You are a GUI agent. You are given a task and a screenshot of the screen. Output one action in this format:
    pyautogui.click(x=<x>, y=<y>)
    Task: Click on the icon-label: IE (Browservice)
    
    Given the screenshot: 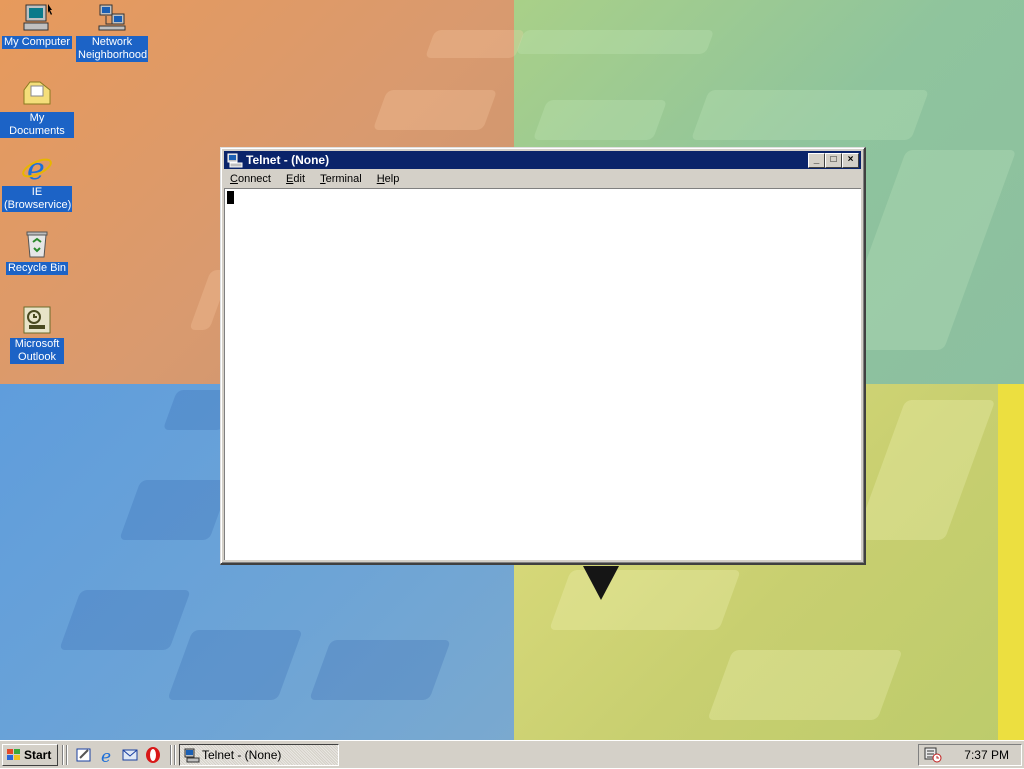 What is the action you would take?
    pyautogui.click(x=37, y=199)
    